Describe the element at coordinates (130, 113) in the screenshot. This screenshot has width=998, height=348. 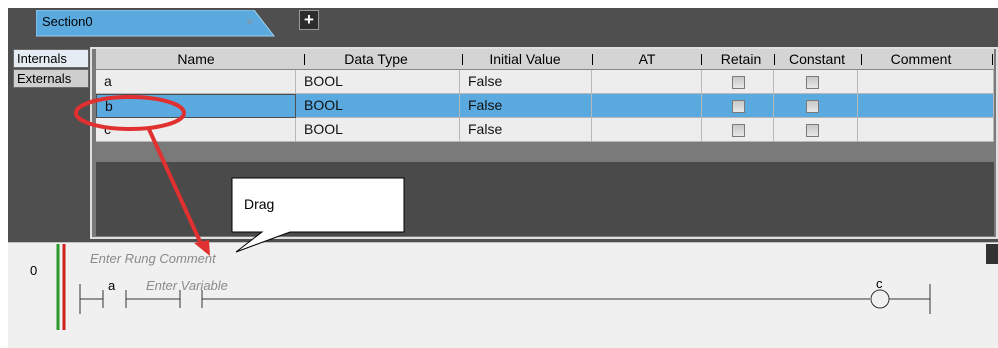
I see `highlight-ellipse` at that location.